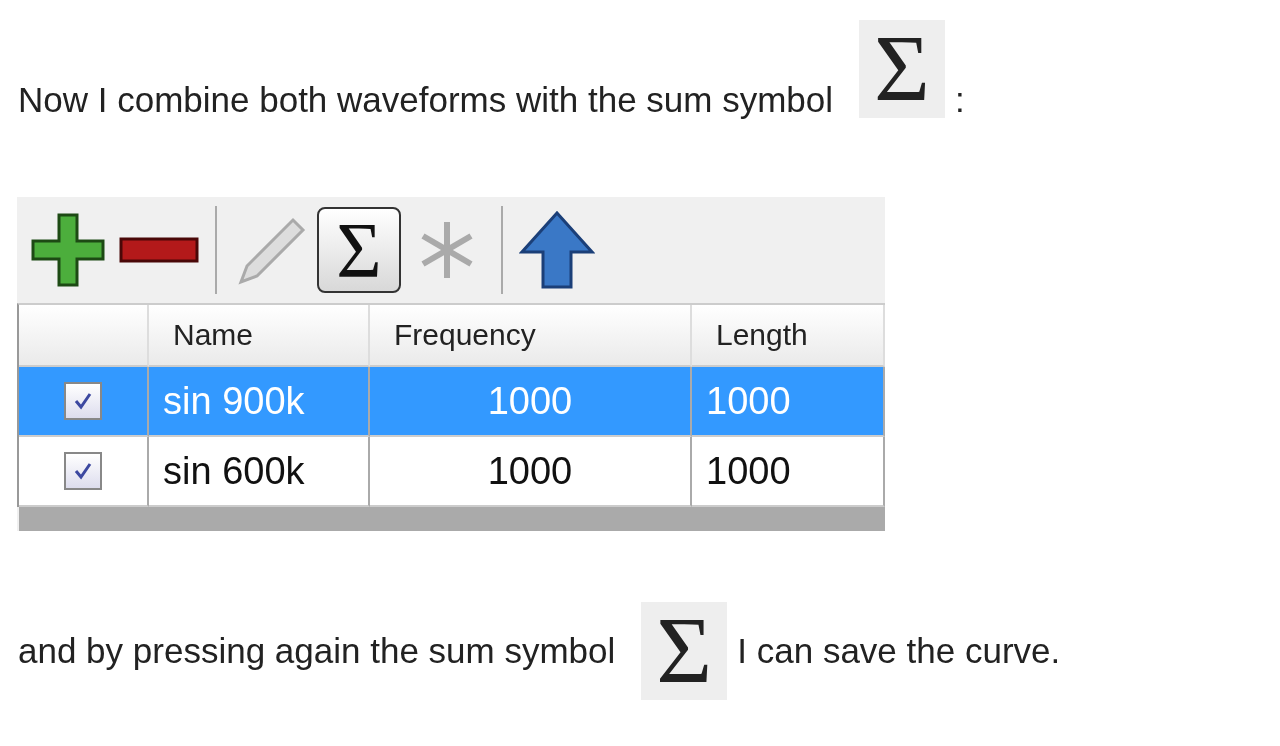  Describe the element at coordinates (259, 336) in the screenshot. I see `column-header: Name` at that location.